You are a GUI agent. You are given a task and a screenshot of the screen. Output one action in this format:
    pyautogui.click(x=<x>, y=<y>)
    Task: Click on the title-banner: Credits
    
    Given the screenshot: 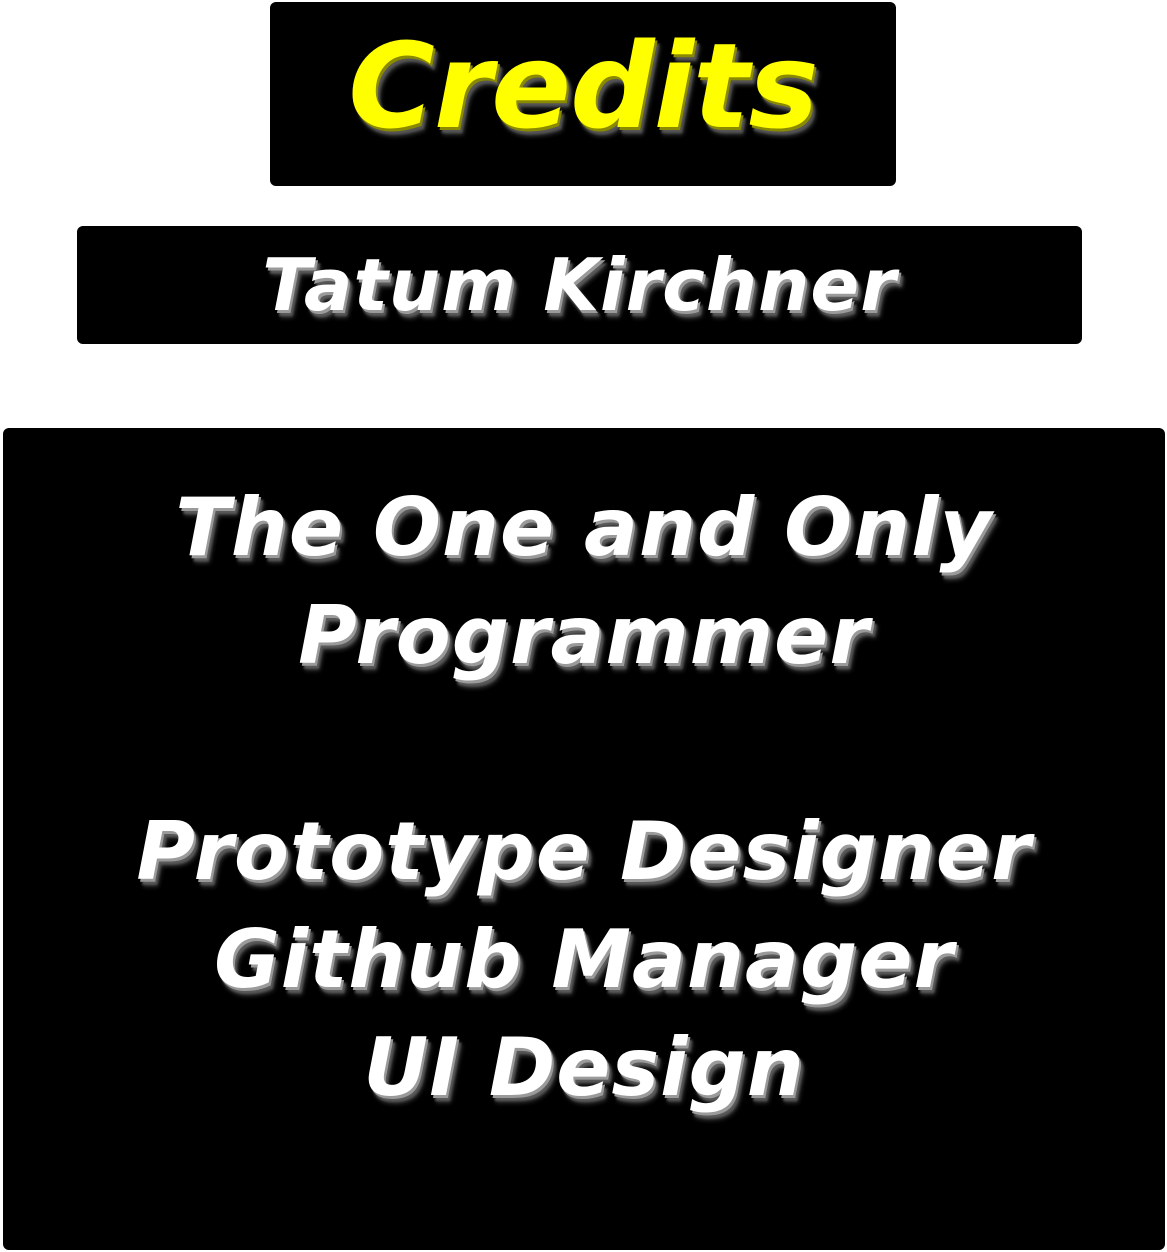 What is the action you would take?
    pyautogui.click(x=583, y=94)
    